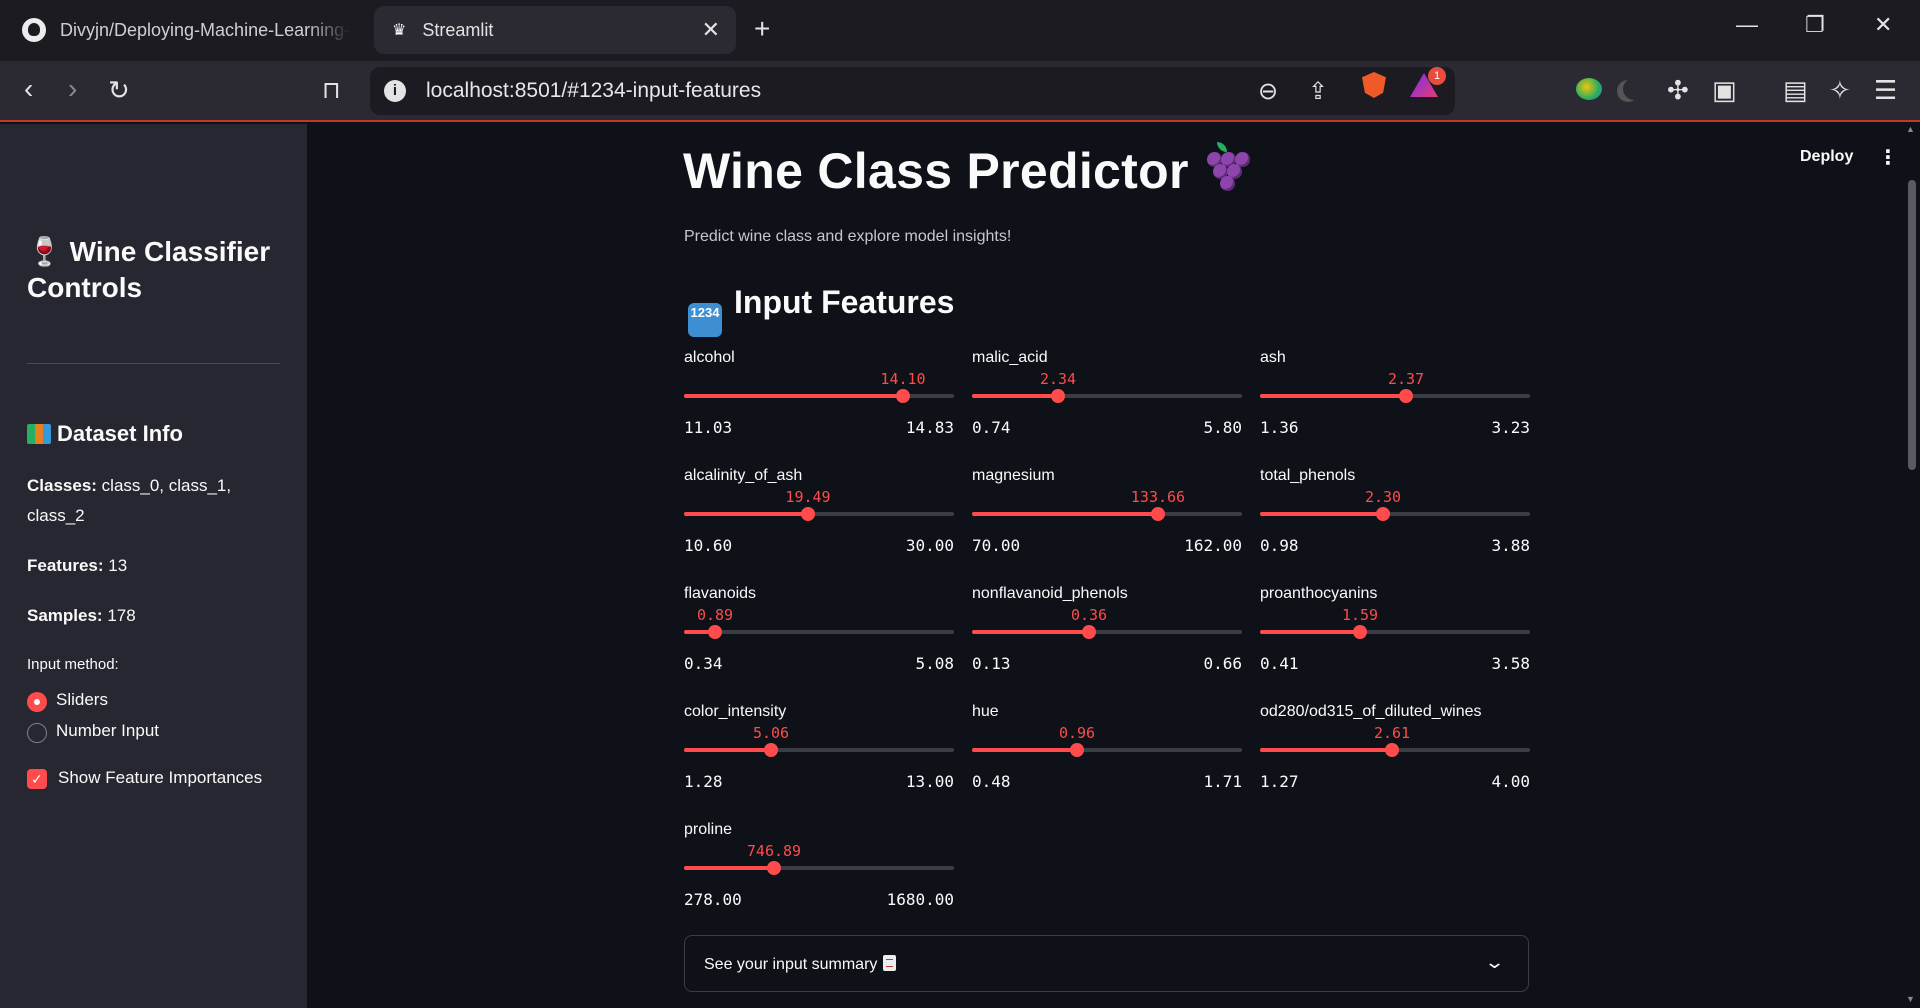 The width and height of the screenshot is (1920, 1008). What do you see at coordinates (399, 30) in the screenshot?
I see `streamlit-crown-icon: ♛` at bounding box center [399, 30].